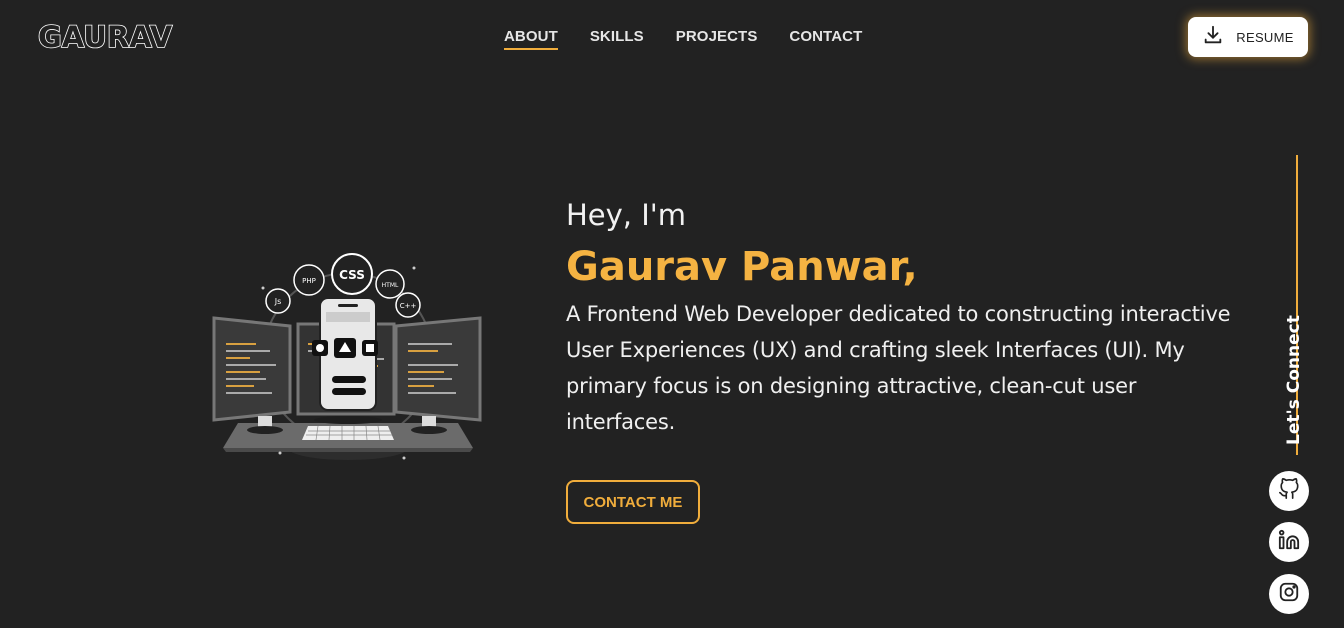 This screenshot has height=628, width=1344. I want to click on instagram-icon, so click(1289, 594).